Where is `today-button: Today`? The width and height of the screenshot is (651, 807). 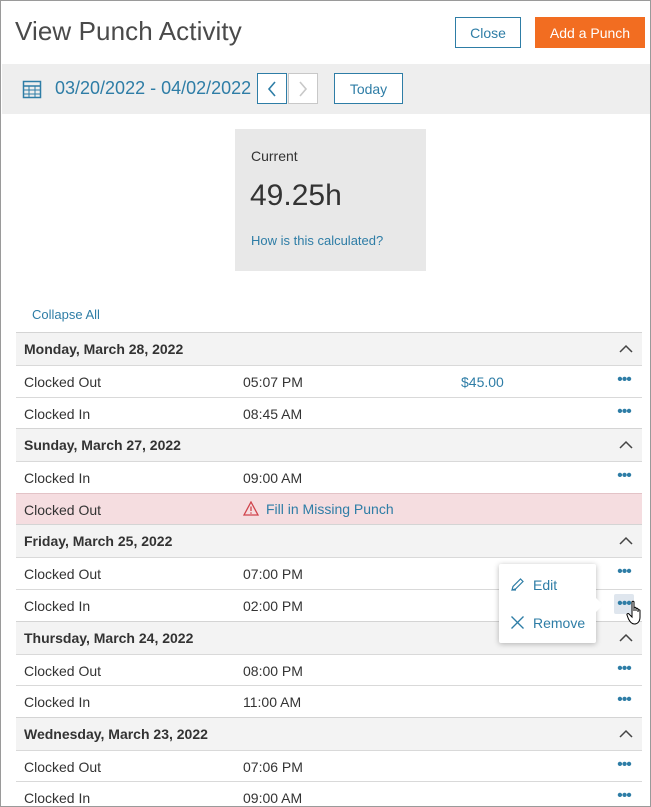 today-button: Today is located at coordinates (368, 88).